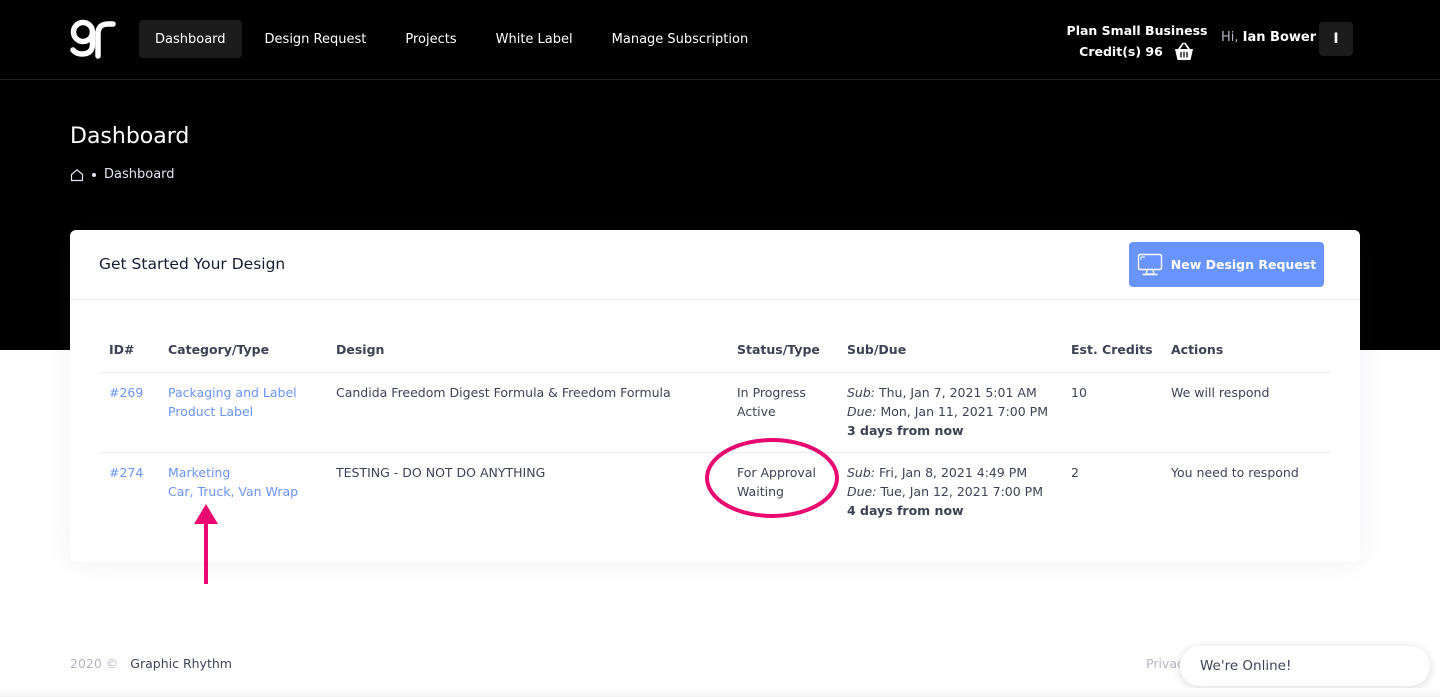  What do you see at coordinates (243, 350) in the screenshot?
I see `column-header-category: Category/Type` at bounding box center [243, 350].